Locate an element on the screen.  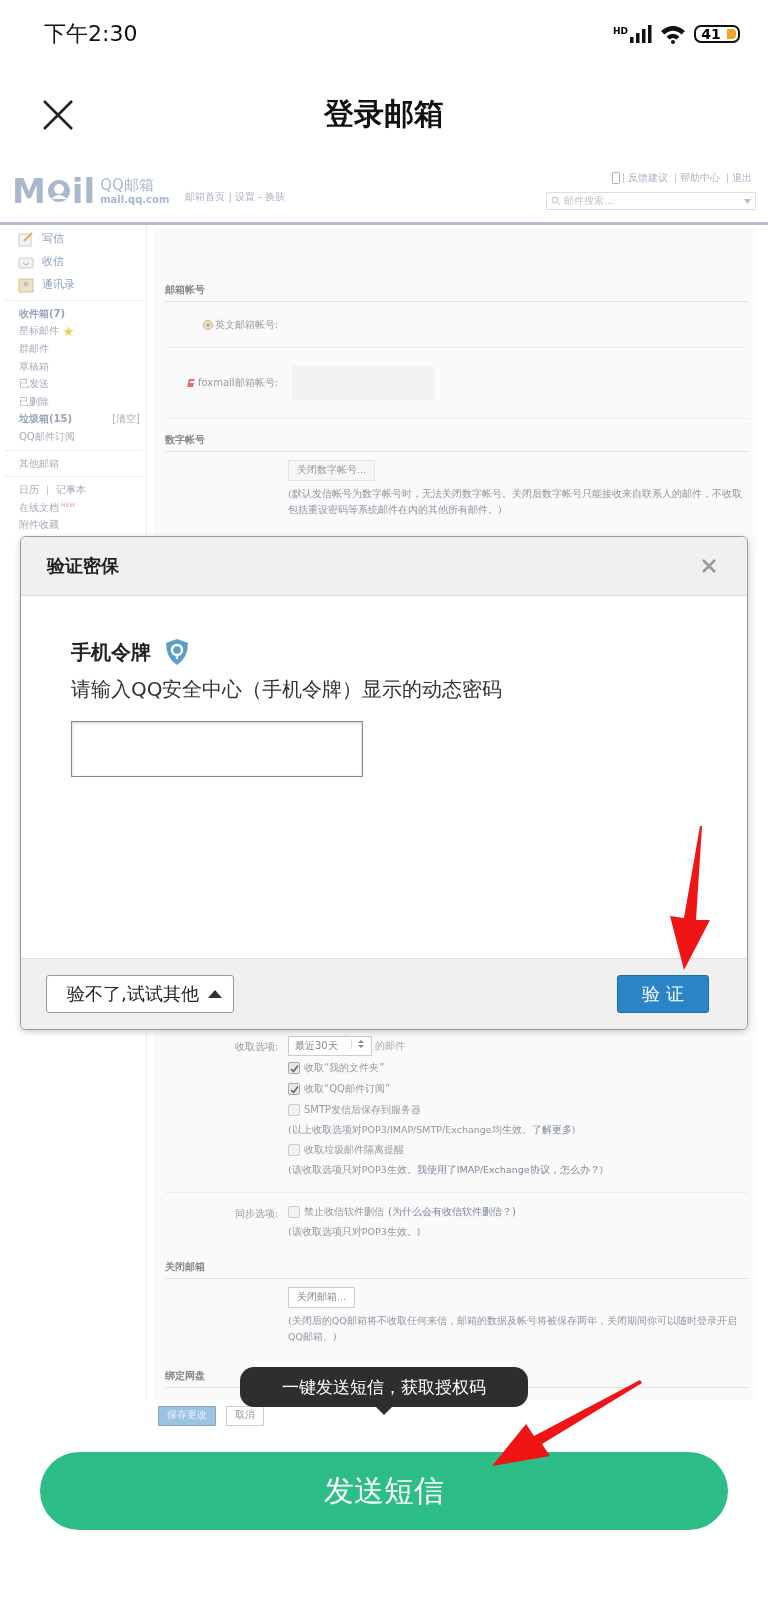
other-method-button: 验不了,试试其他 is located at coordinates (140, 994).